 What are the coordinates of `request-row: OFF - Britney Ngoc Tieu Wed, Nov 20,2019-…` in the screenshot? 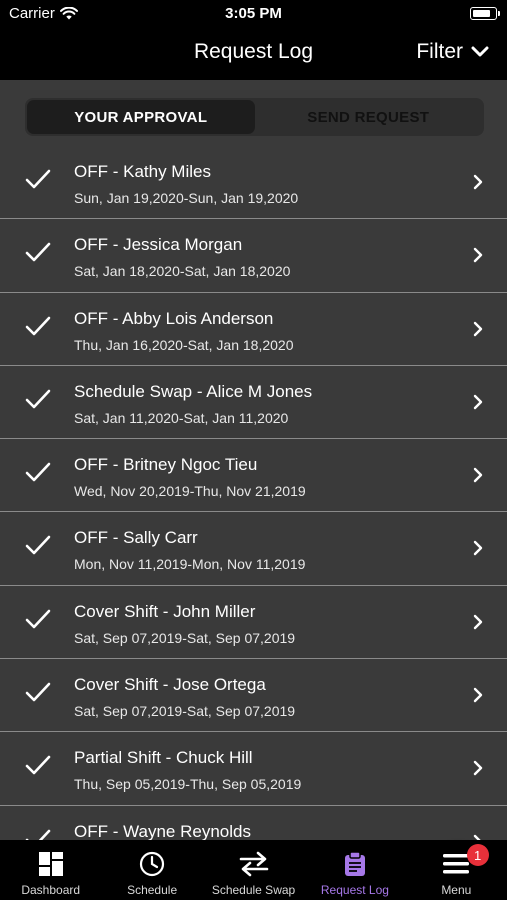 It's located at (253, 476).